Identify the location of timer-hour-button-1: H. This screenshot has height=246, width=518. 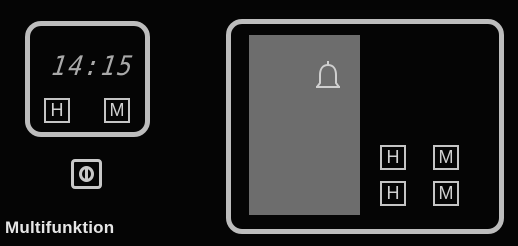
(393, 157).